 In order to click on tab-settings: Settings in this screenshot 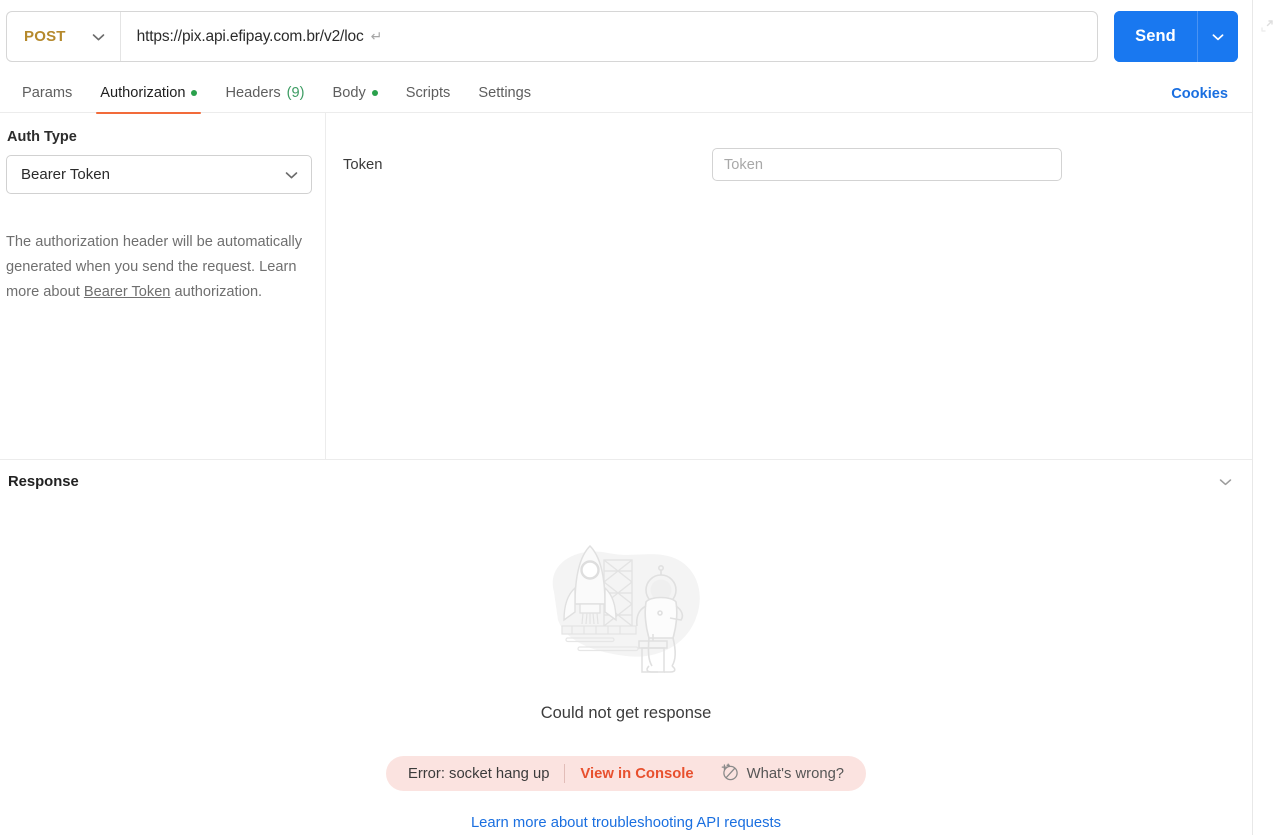, I will do `click(504, 93)`.